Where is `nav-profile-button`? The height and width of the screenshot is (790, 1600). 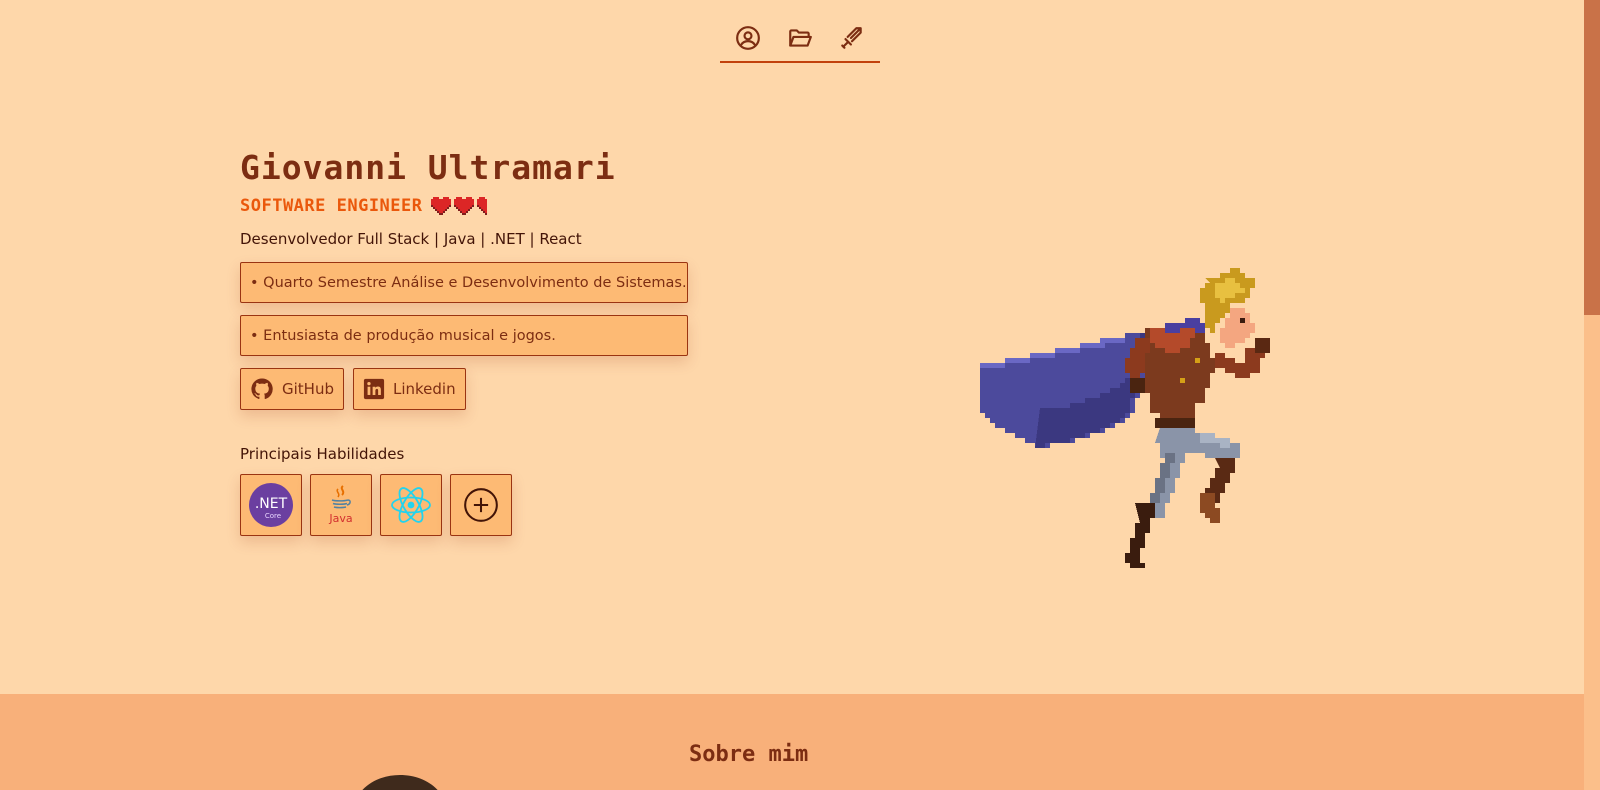 nav-profile-button is located at coordinates (748, 38).